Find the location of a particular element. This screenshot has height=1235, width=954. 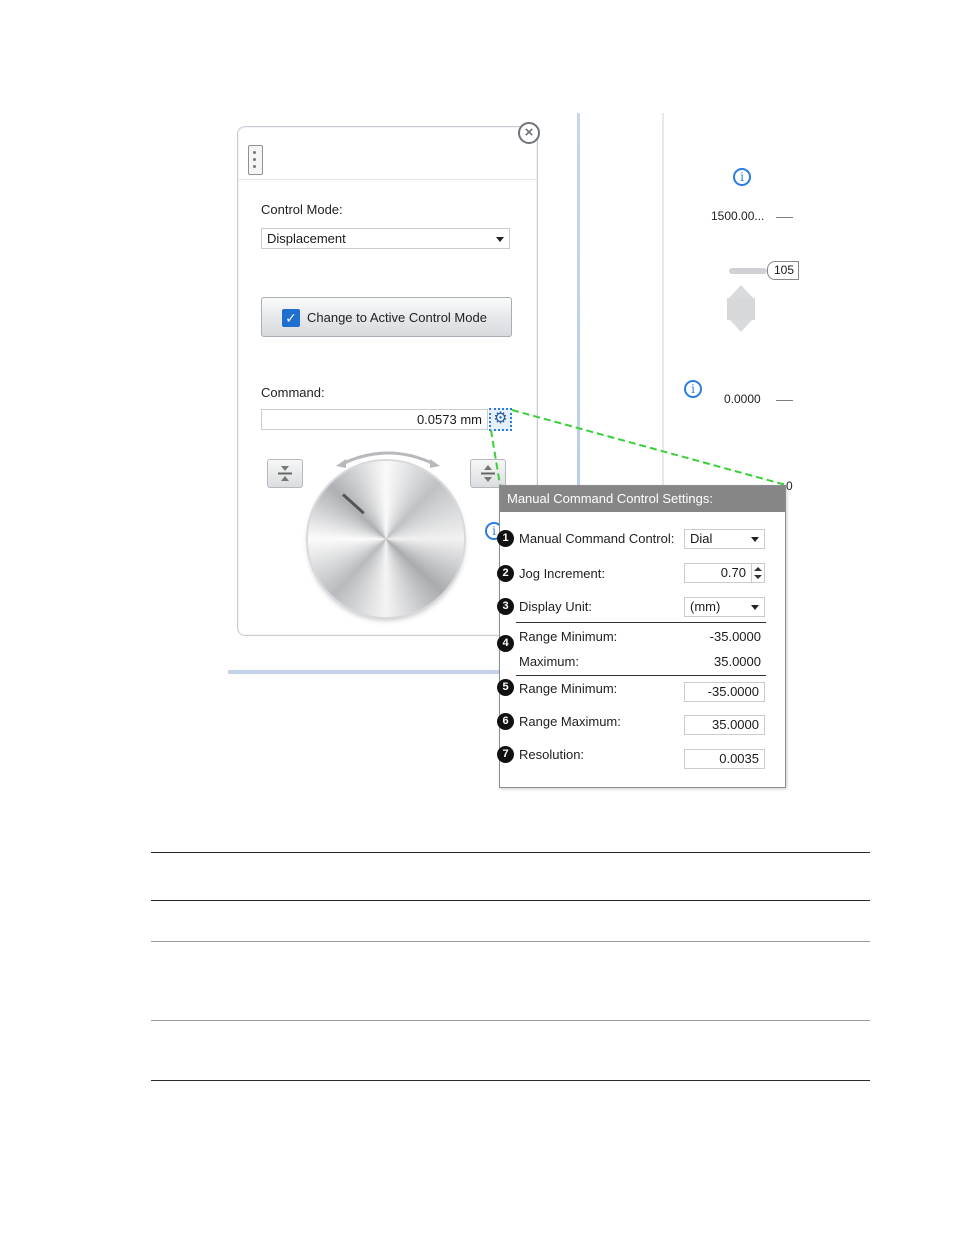

display-unit-value: (mm) is located at coordinates (705, 606).